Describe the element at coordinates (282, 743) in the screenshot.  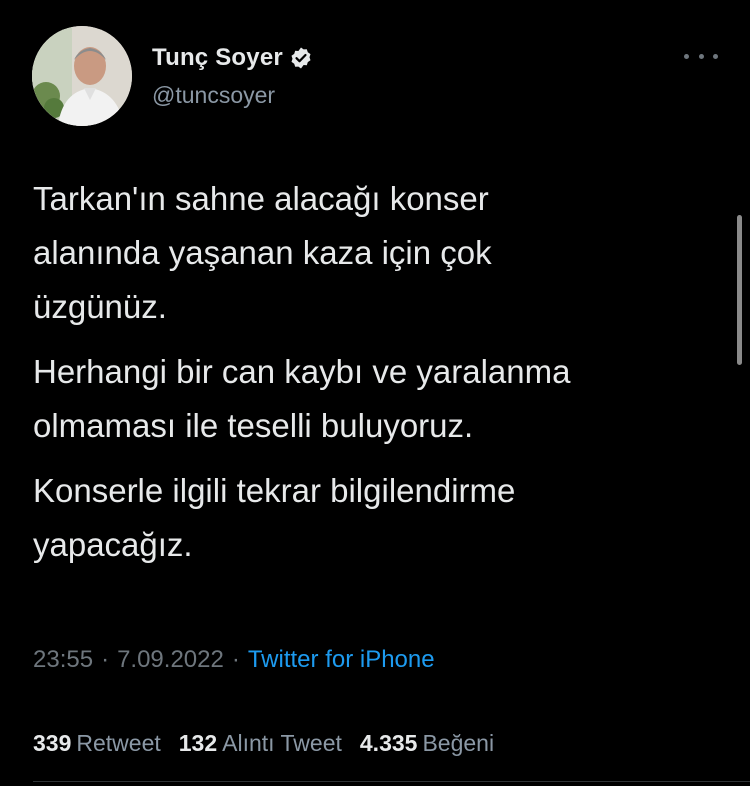
I see `quotes-label: Alıntı Tweet` at that location.